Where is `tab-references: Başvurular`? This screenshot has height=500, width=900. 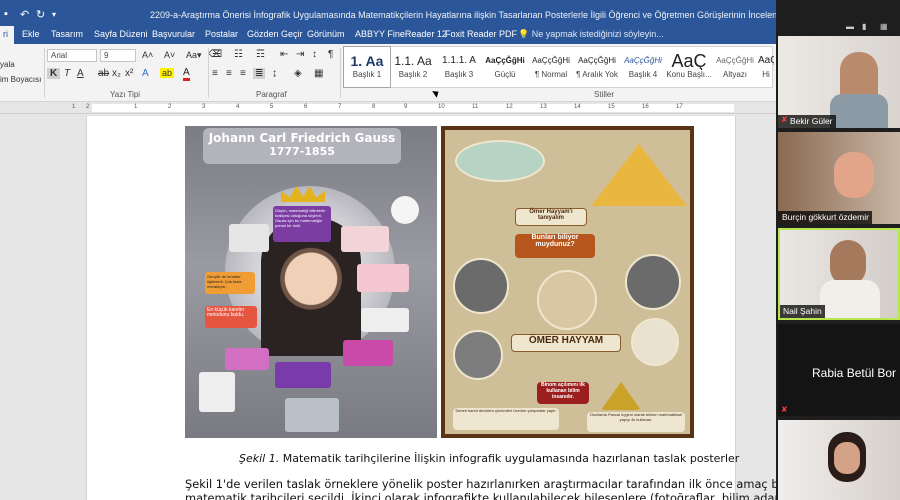 tab-references: Başvurular is located at coordinates (173, 34).